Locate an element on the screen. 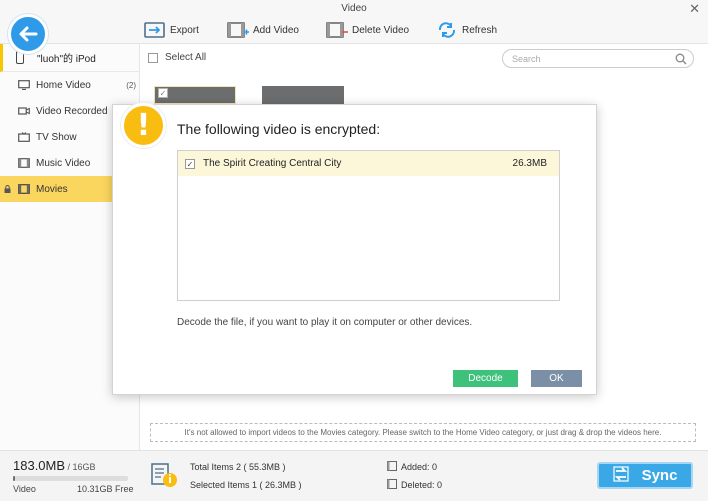 The image size is (708, 501). selected-items: Selected Items 1 ( 26.3MB ) is located at coordinates (246, 485).